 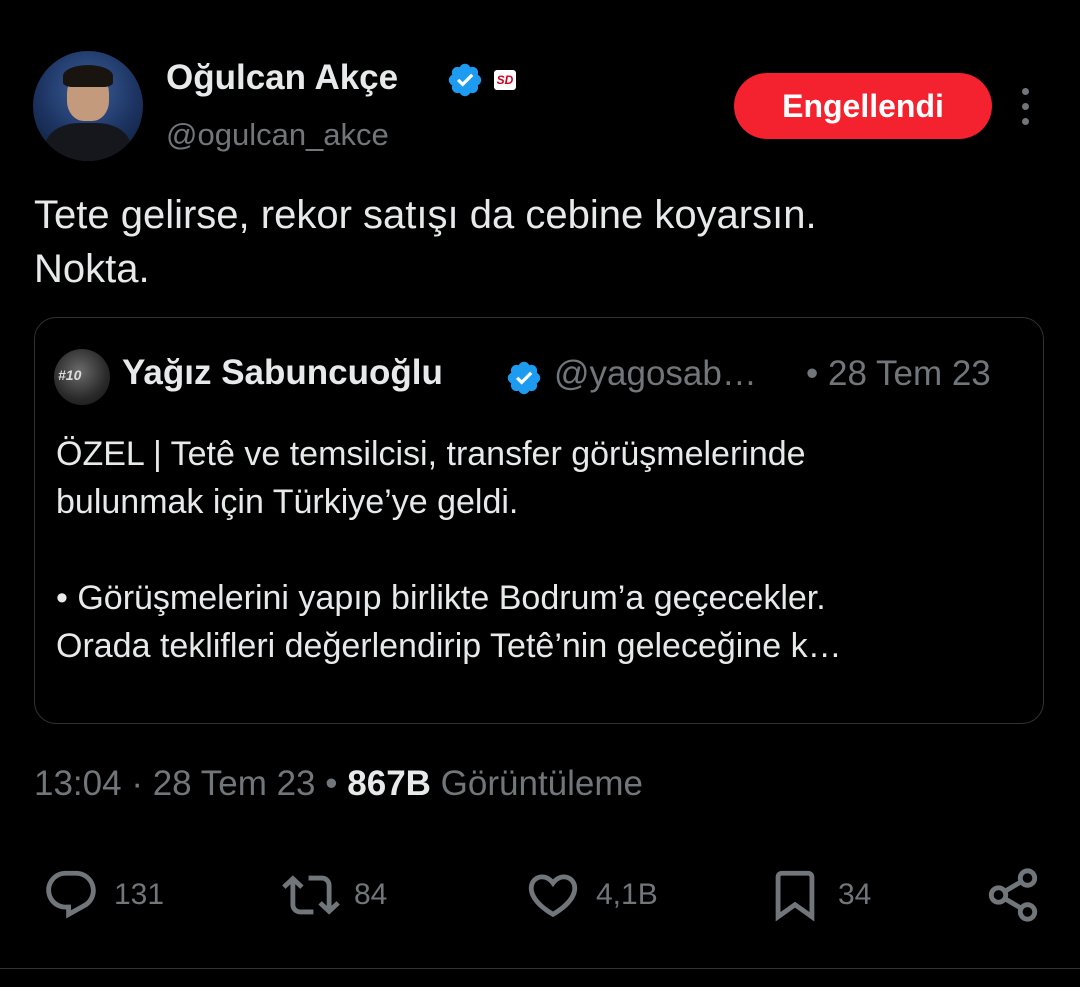 I want to click on share-icon, so click(x=1013, y=895).